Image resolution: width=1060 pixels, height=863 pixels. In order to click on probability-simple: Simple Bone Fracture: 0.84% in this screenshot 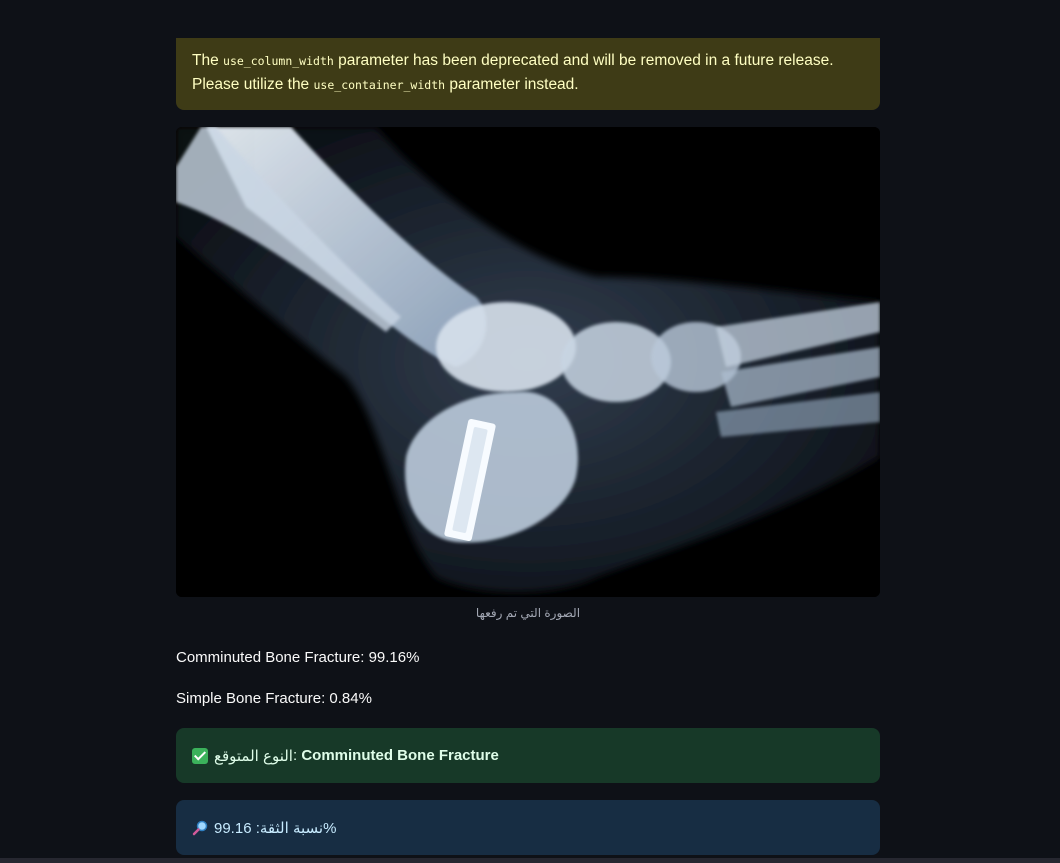, I will do `click(274, 698)`.